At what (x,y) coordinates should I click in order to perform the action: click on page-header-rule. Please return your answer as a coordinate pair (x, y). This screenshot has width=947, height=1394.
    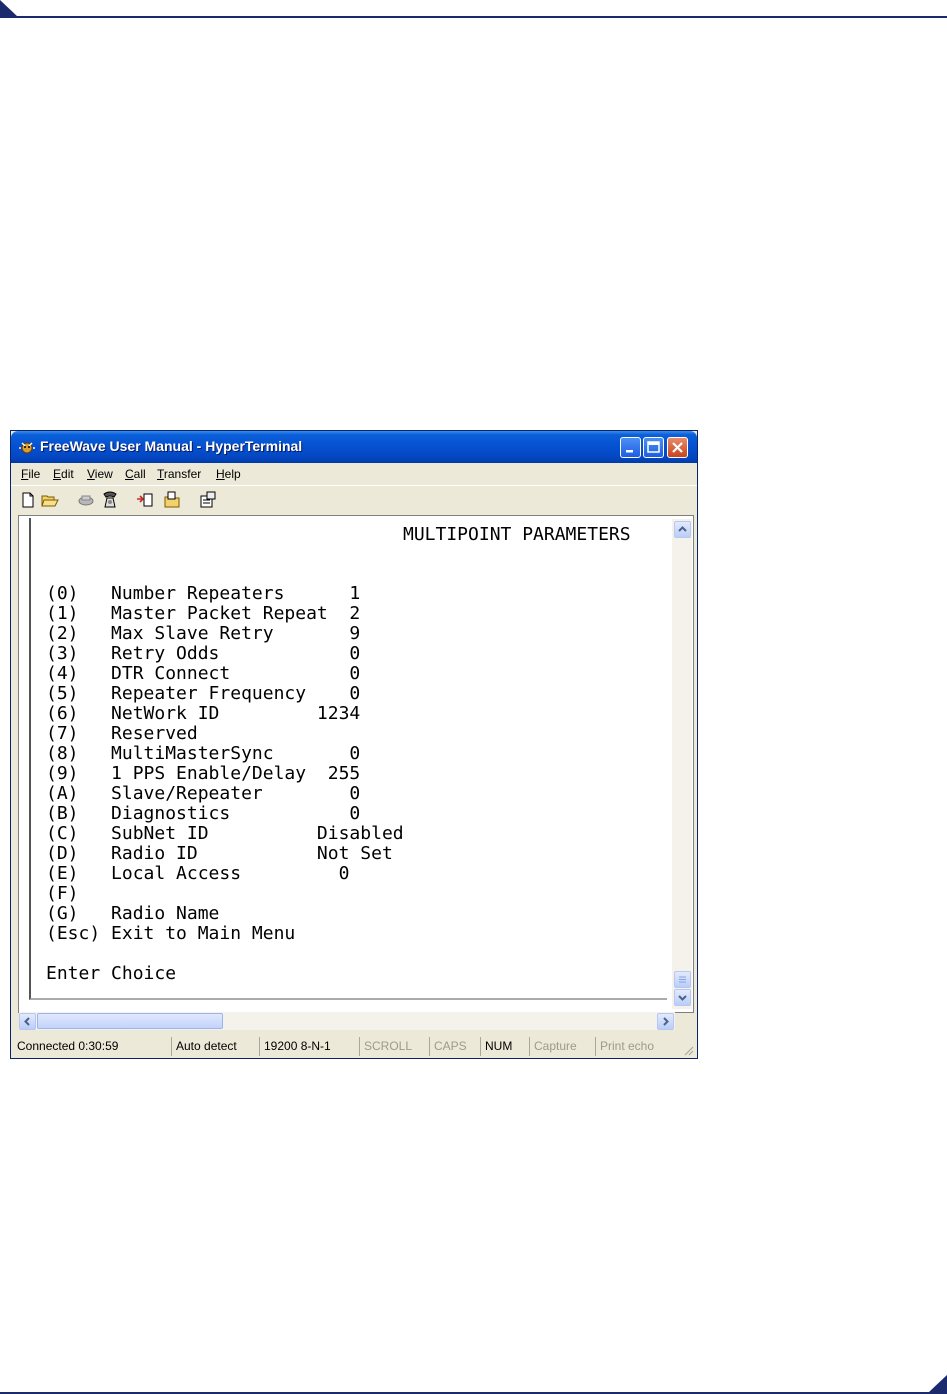
    Looking at the image, I should click on (473, 17).